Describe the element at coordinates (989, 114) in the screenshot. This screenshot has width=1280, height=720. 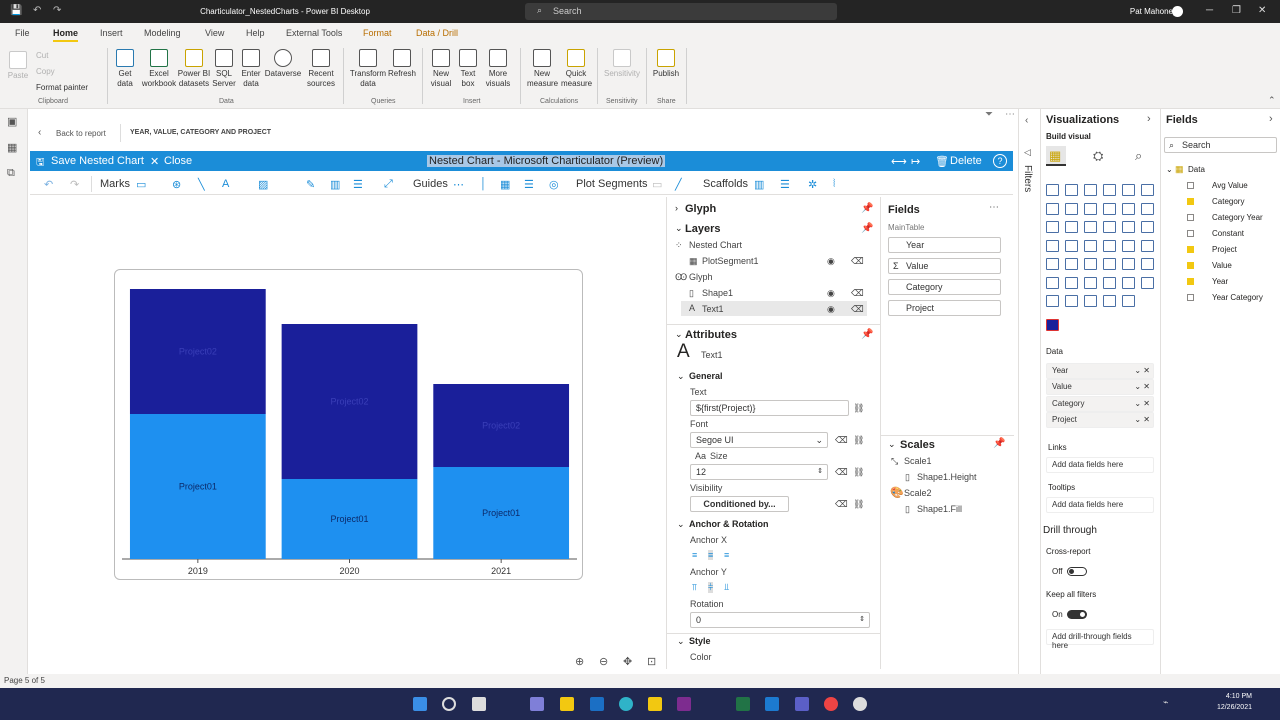
I see `filter-icon: ⏷` at that location.